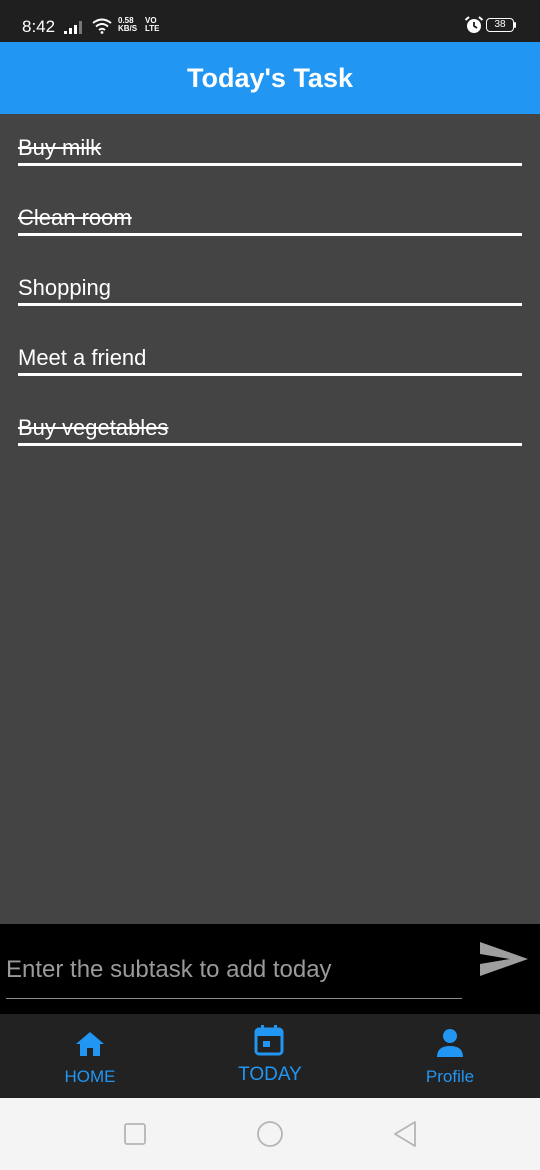 The image size is (540, 1170). I want to click on back-icon, so click(405, 1136).